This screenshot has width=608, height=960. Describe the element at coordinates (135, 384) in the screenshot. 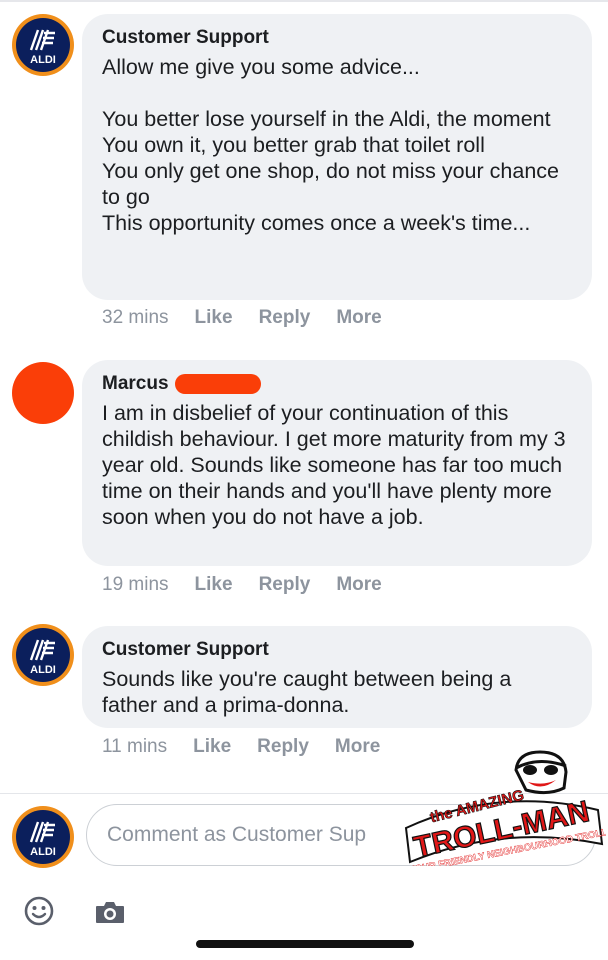

I see `comment-author: Marcus` at that location.